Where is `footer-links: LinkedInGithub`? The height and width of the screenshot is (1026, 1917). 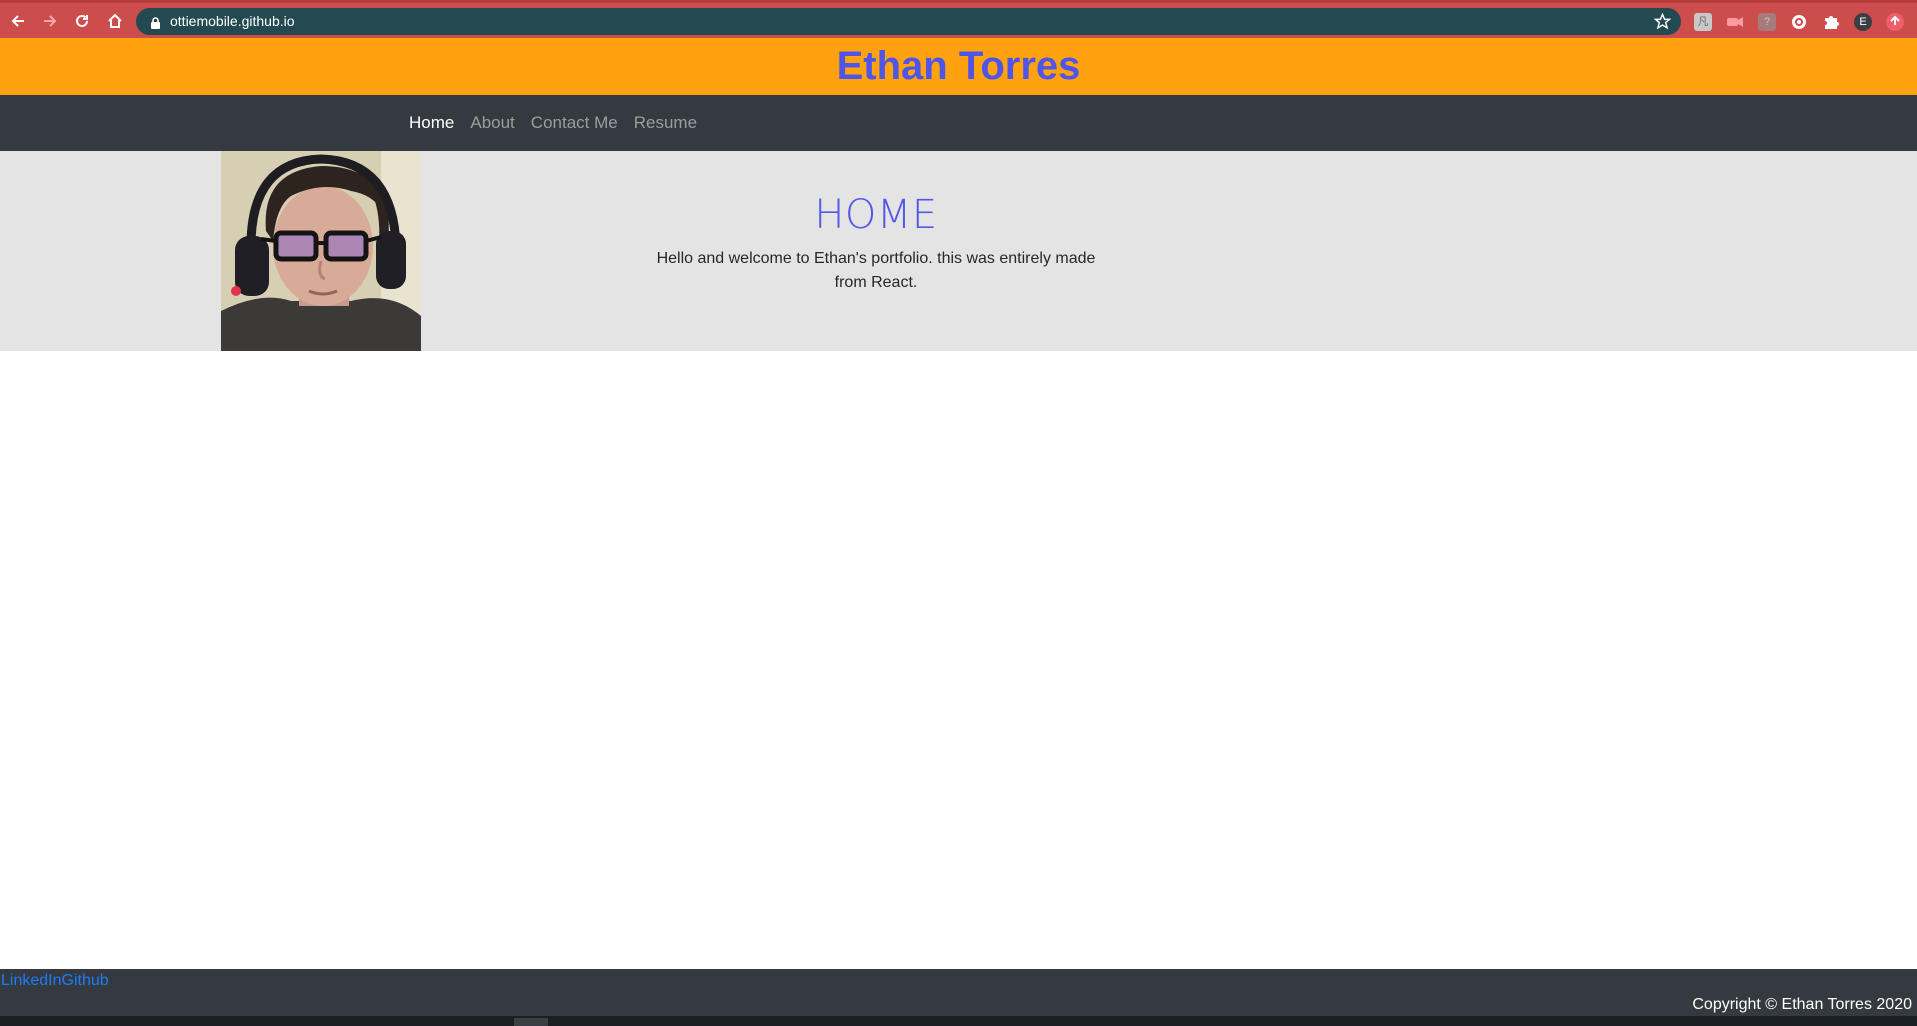
footer-links: LinkedInGithub is located at coordinates (55, 981).